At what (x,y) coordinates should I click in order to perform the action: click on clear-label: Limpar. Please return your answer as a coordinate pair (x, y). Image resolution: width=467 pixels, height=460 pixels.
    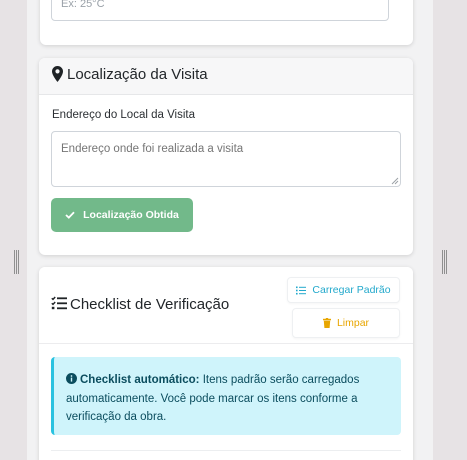
    Looking at the image, I should click on (353, 323).